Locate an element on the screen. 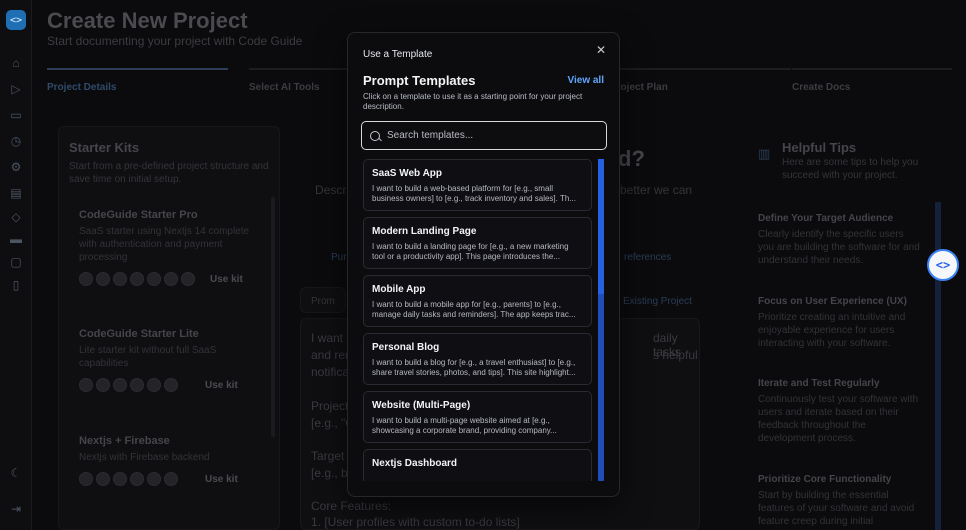 This screenshot has width=966, height=530. card-icon: ▬ is located at coordinates (16, 239).